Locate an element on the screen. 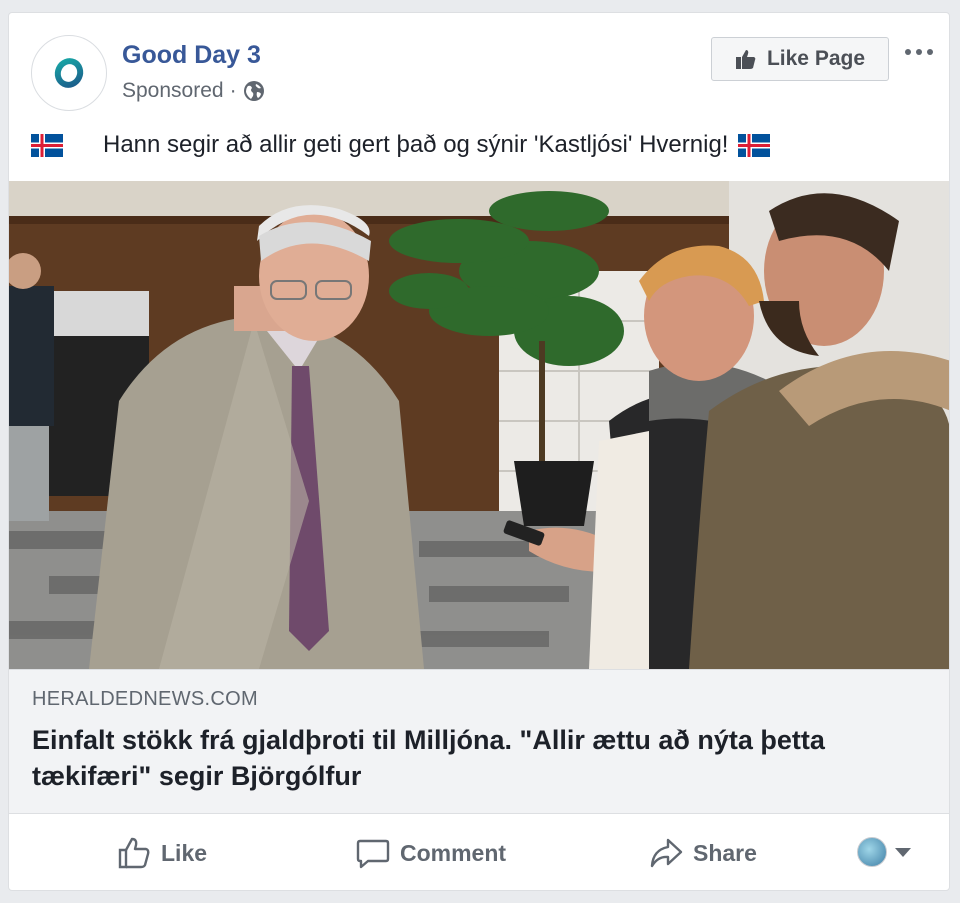 Image resolution: width=960 pixels, height=903 pixels. comment-icon is located at coordinates (373, 854).